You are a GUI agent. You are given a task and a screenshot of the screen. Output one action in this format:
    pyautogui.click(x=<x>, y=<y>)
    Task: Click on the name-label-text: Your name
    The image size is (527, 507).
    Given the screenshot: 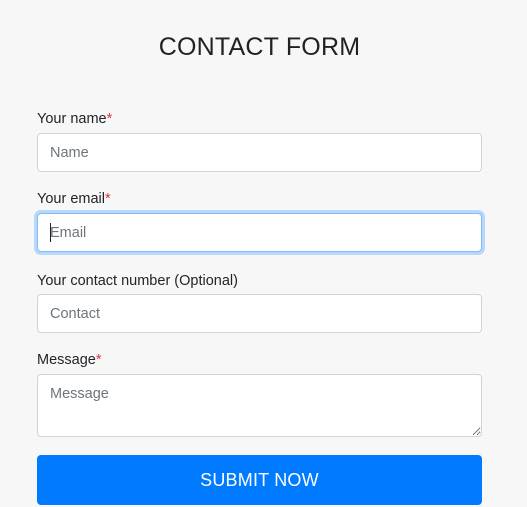 What is the action you would take?
    pyautogui.click(x=72, y=119)
    